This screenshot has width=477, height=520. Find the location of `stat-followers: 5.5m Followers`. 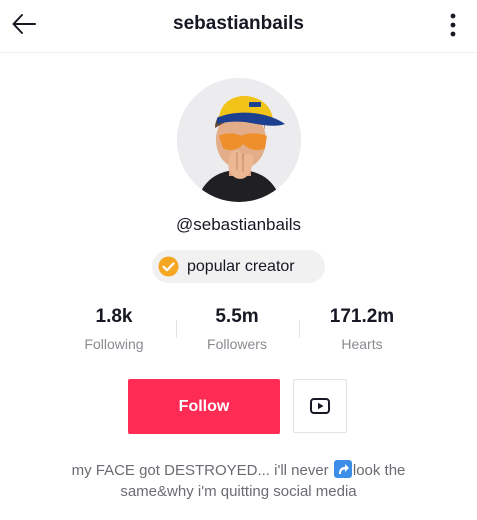

stat-followers: 5.5m Followers is located at coordinates (237, 329).